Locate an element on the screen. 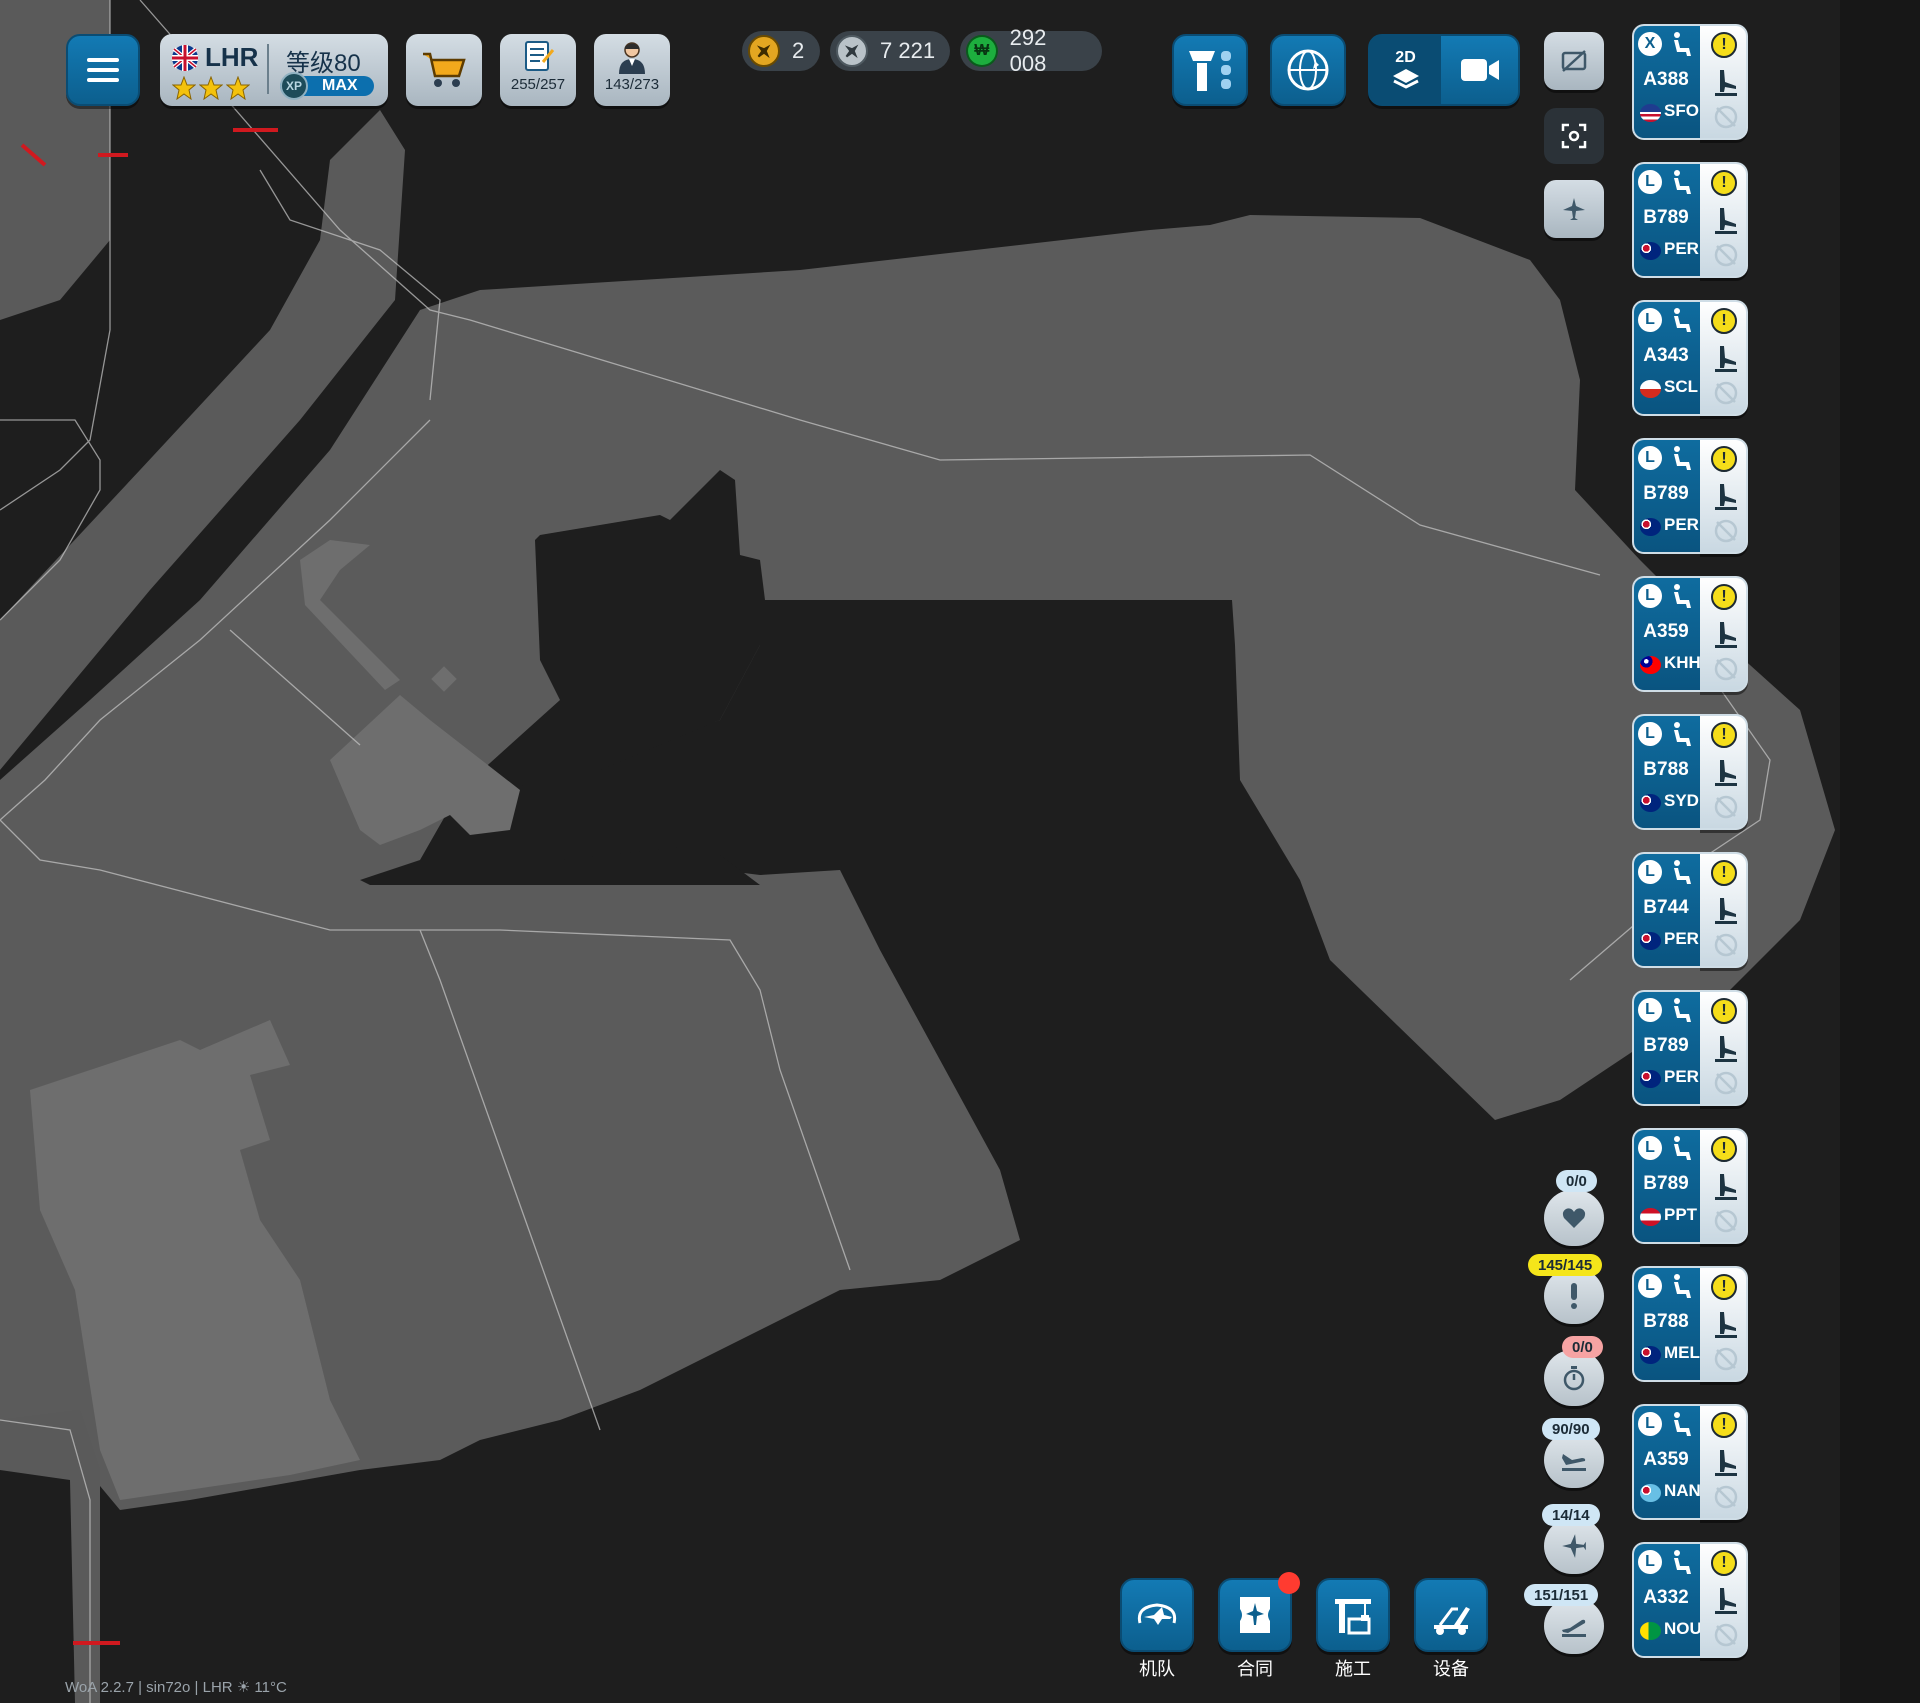  construction-button is located at coordinates (1353, 1615).